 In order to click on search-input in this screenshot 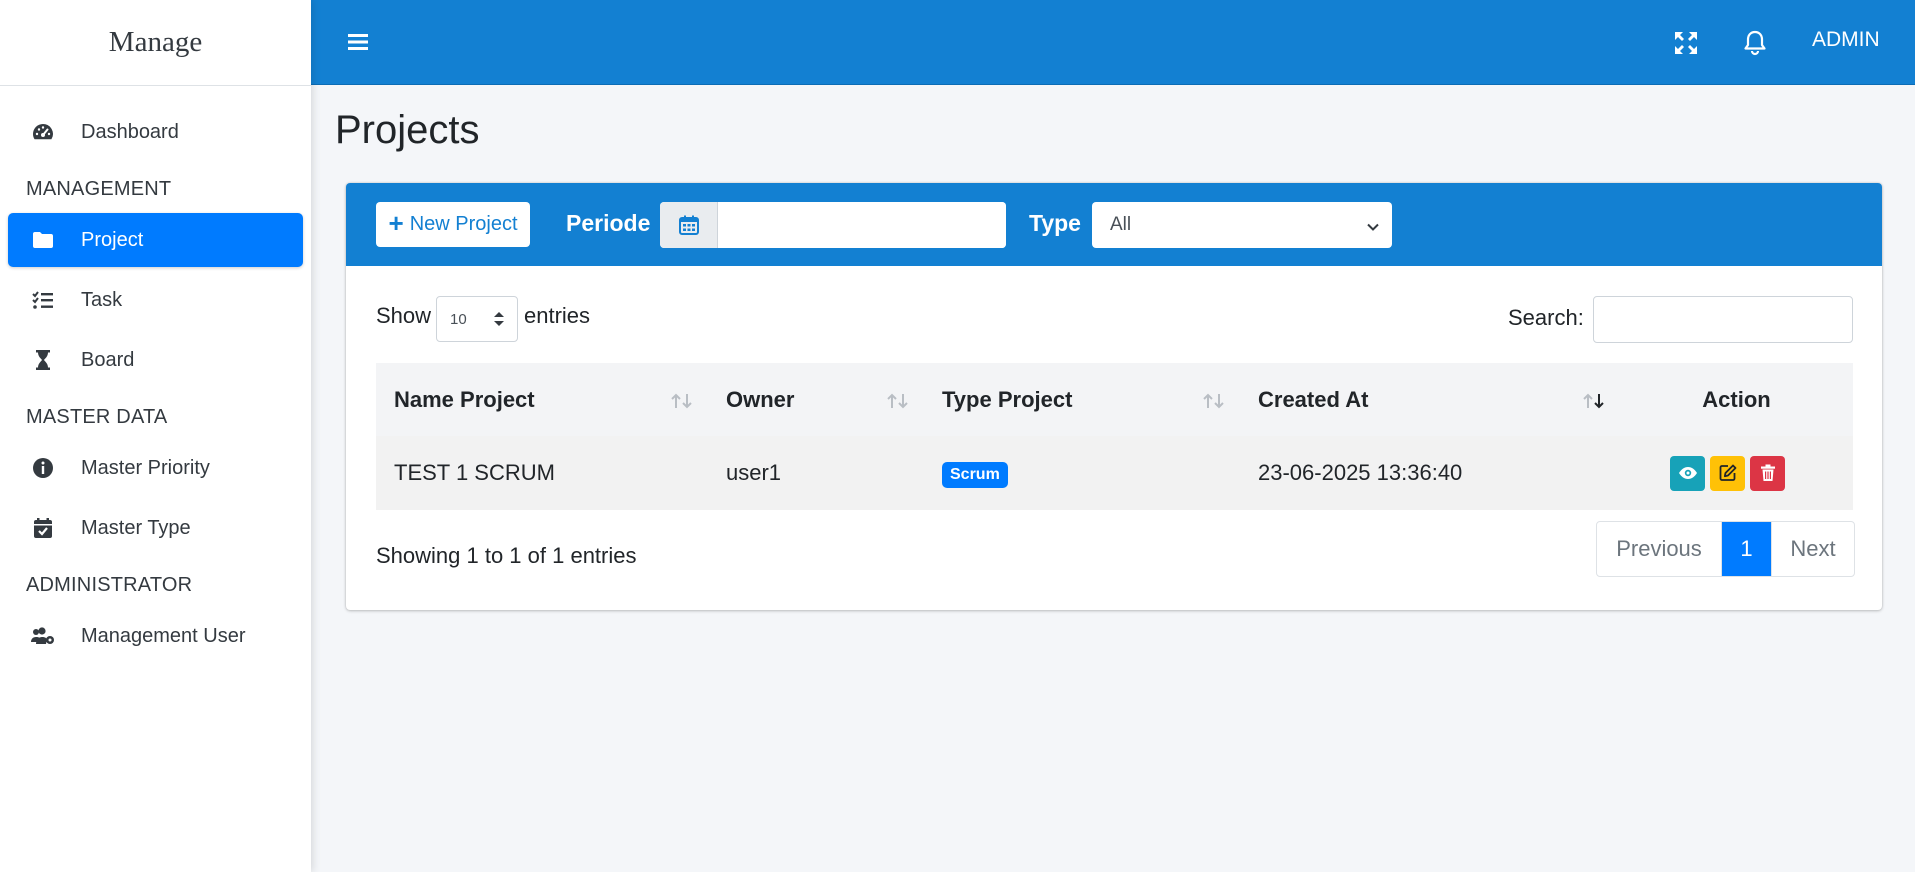, I will do `click(1723, 319)`.